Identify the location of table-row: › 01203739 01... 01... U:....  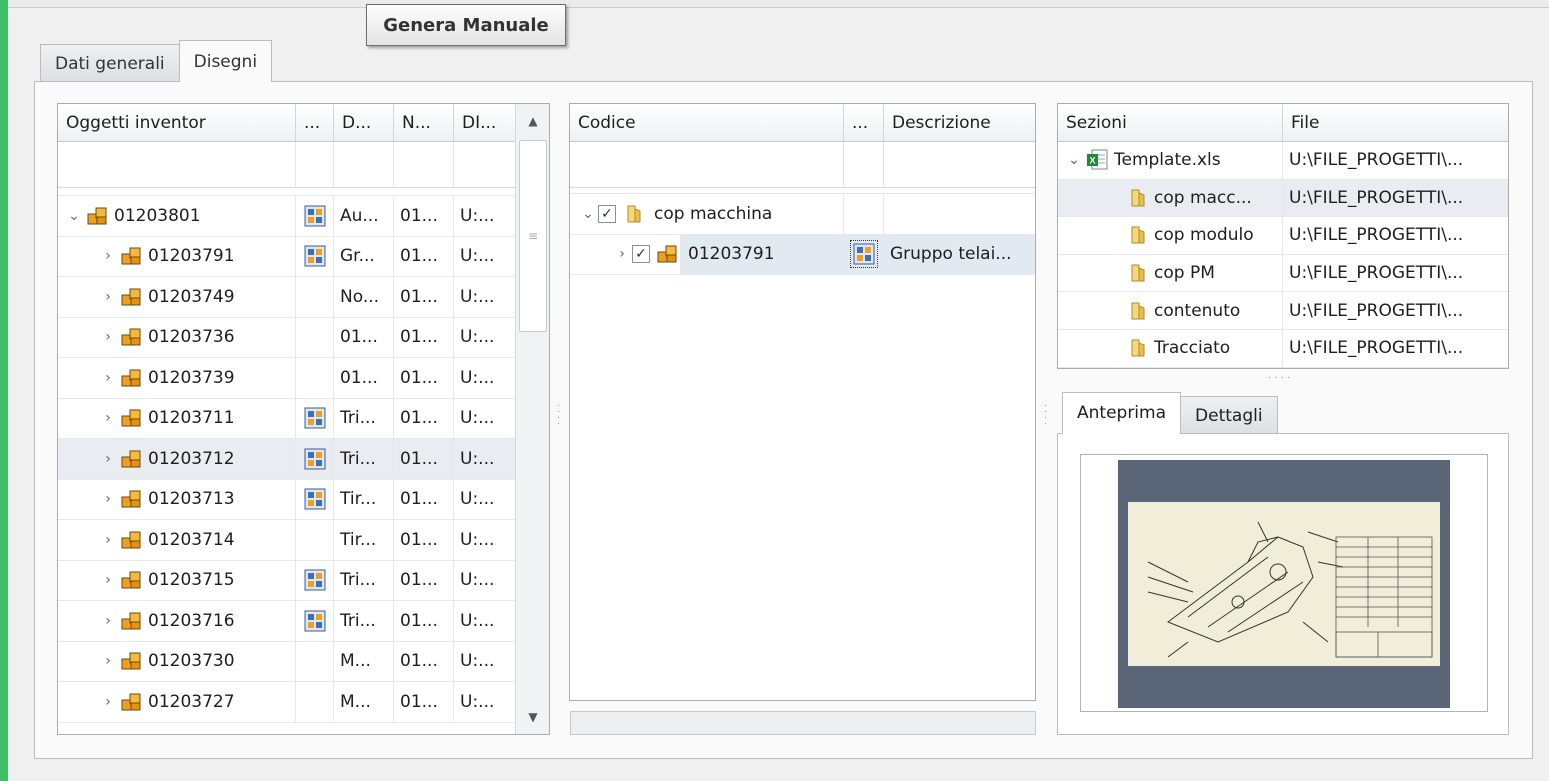
(287, 378).